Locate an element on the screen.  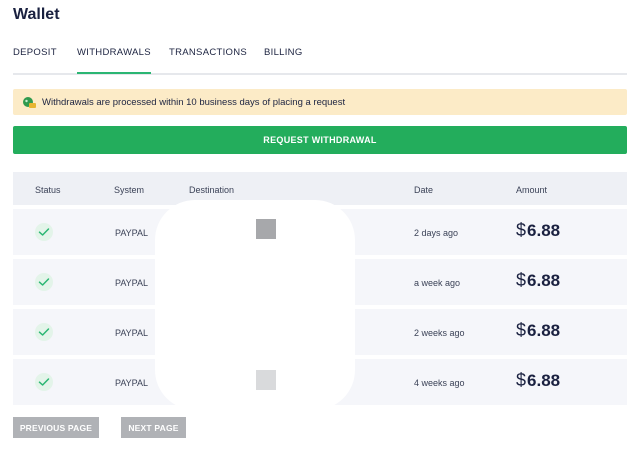
tab-bar: DEPOSIT WITHDRAWALS TRANSACTIONS BILLING is located at coordinates (320, 59).